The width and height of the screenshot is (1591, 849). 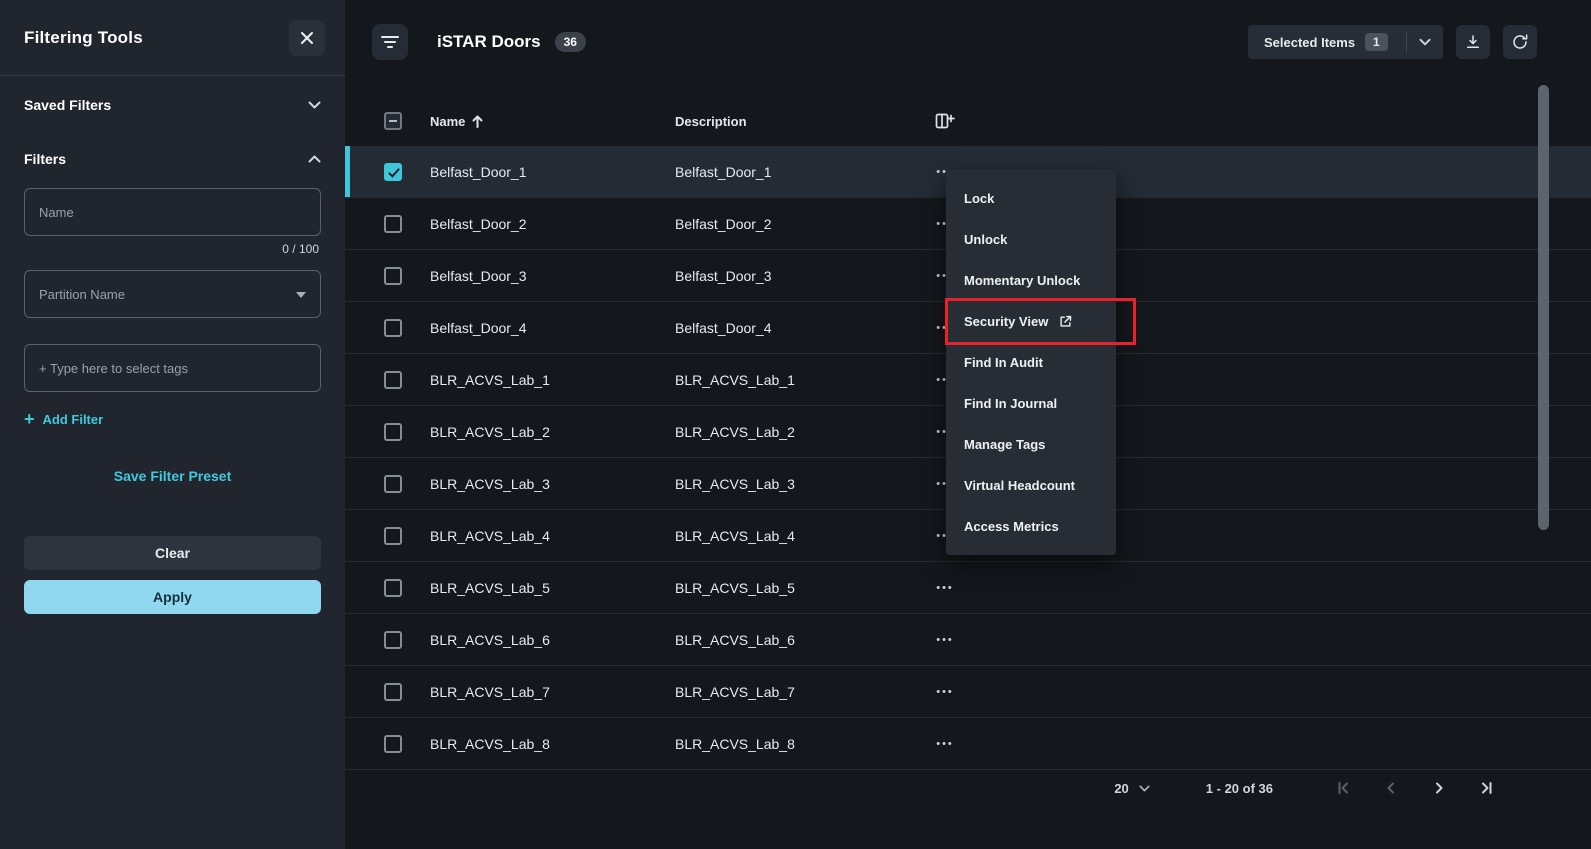 What do you see at coordinates (1031, 403) in the screenshot?
I see `menu-item-find-in-journal: Find In Journal` at bounding box center [1031, 403].